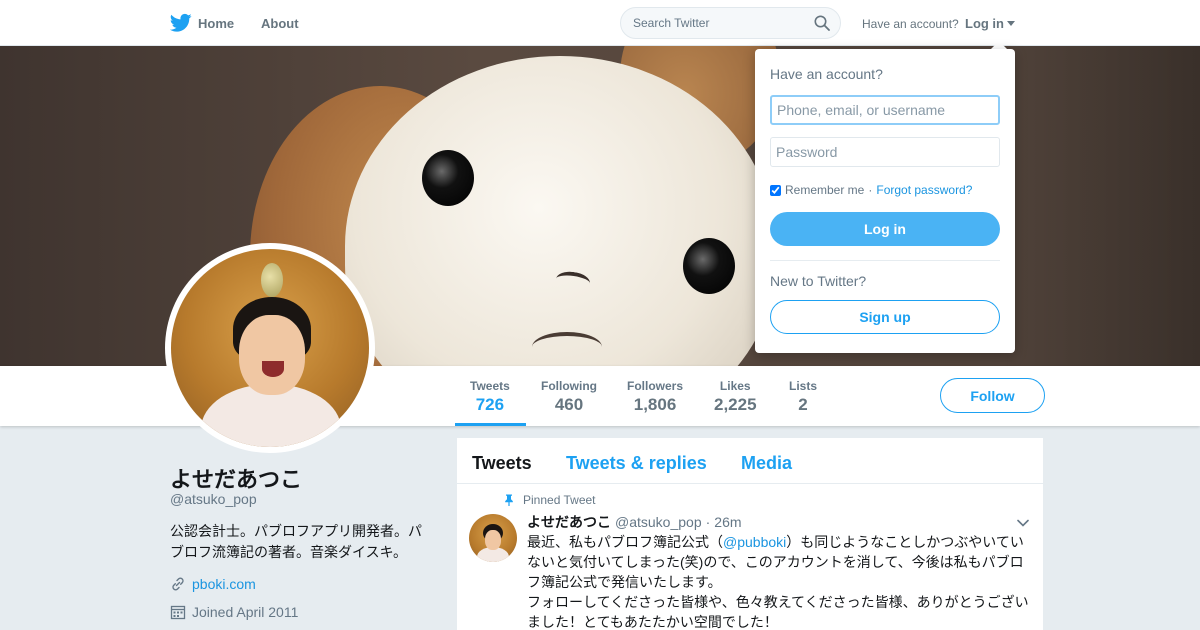 This screenshot has height=630, width=1200. Describe the element at coordinates (775, 190) in the screenshot. I see `remember-me-checkbox` at that location.